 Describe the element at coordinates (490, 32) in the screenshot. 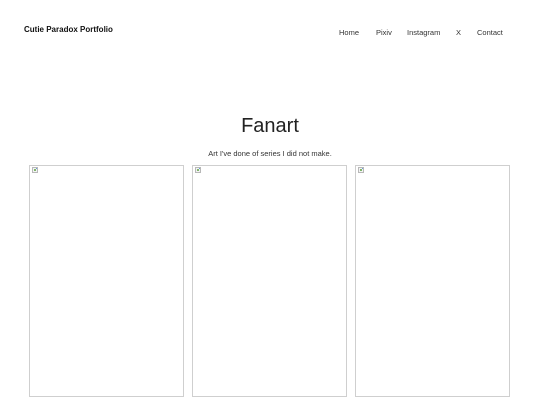

I see `nav-item-contact: Contact` at that location.